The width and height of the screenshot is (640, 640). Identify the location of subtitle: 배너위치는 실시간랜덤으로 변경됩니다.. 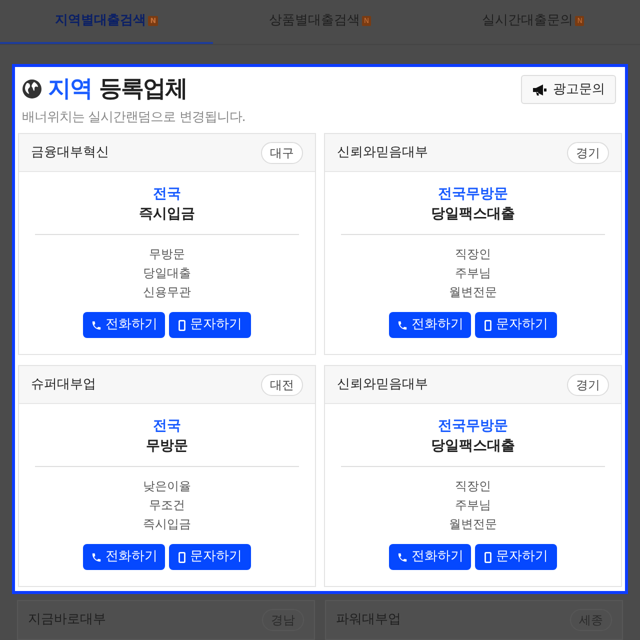
(134, 117).